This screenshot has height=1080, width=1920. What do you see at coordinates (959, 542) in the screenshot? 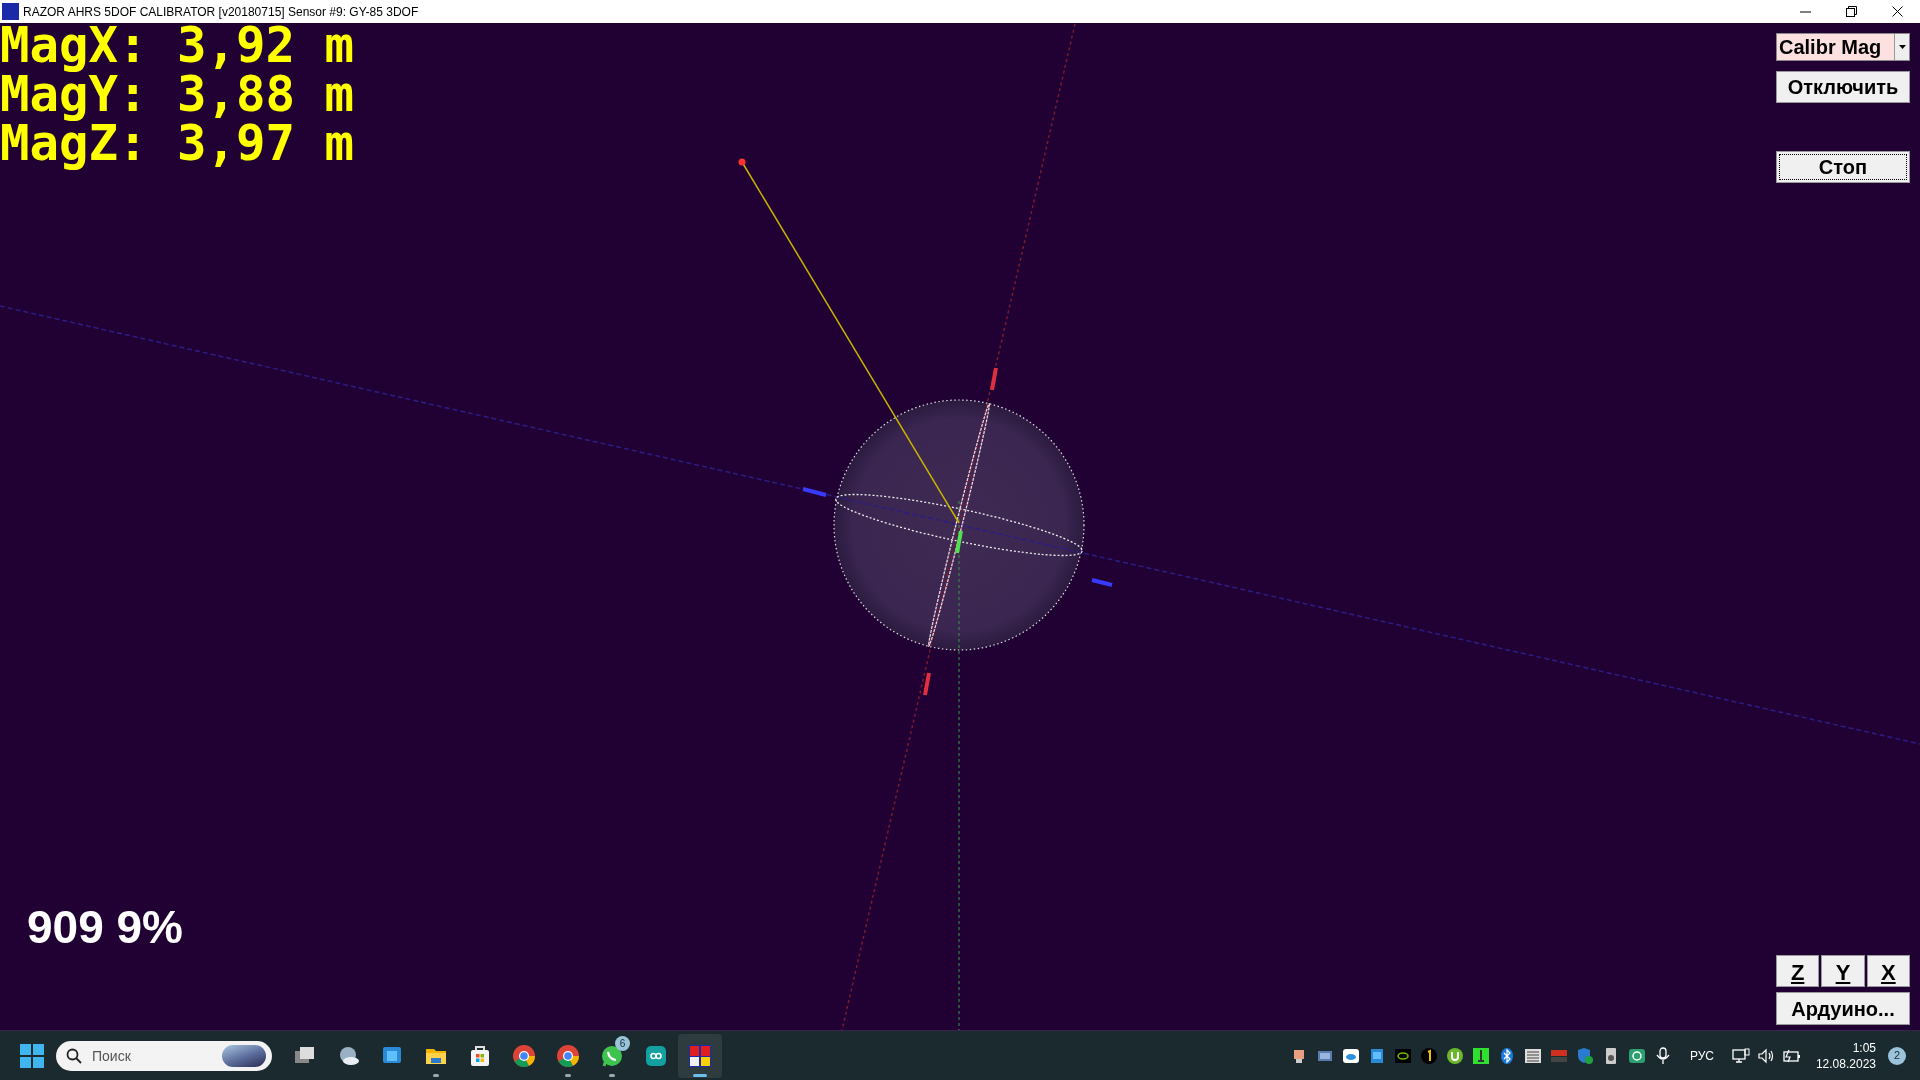
I see `axis-marker` at bounding box center [959, 542].